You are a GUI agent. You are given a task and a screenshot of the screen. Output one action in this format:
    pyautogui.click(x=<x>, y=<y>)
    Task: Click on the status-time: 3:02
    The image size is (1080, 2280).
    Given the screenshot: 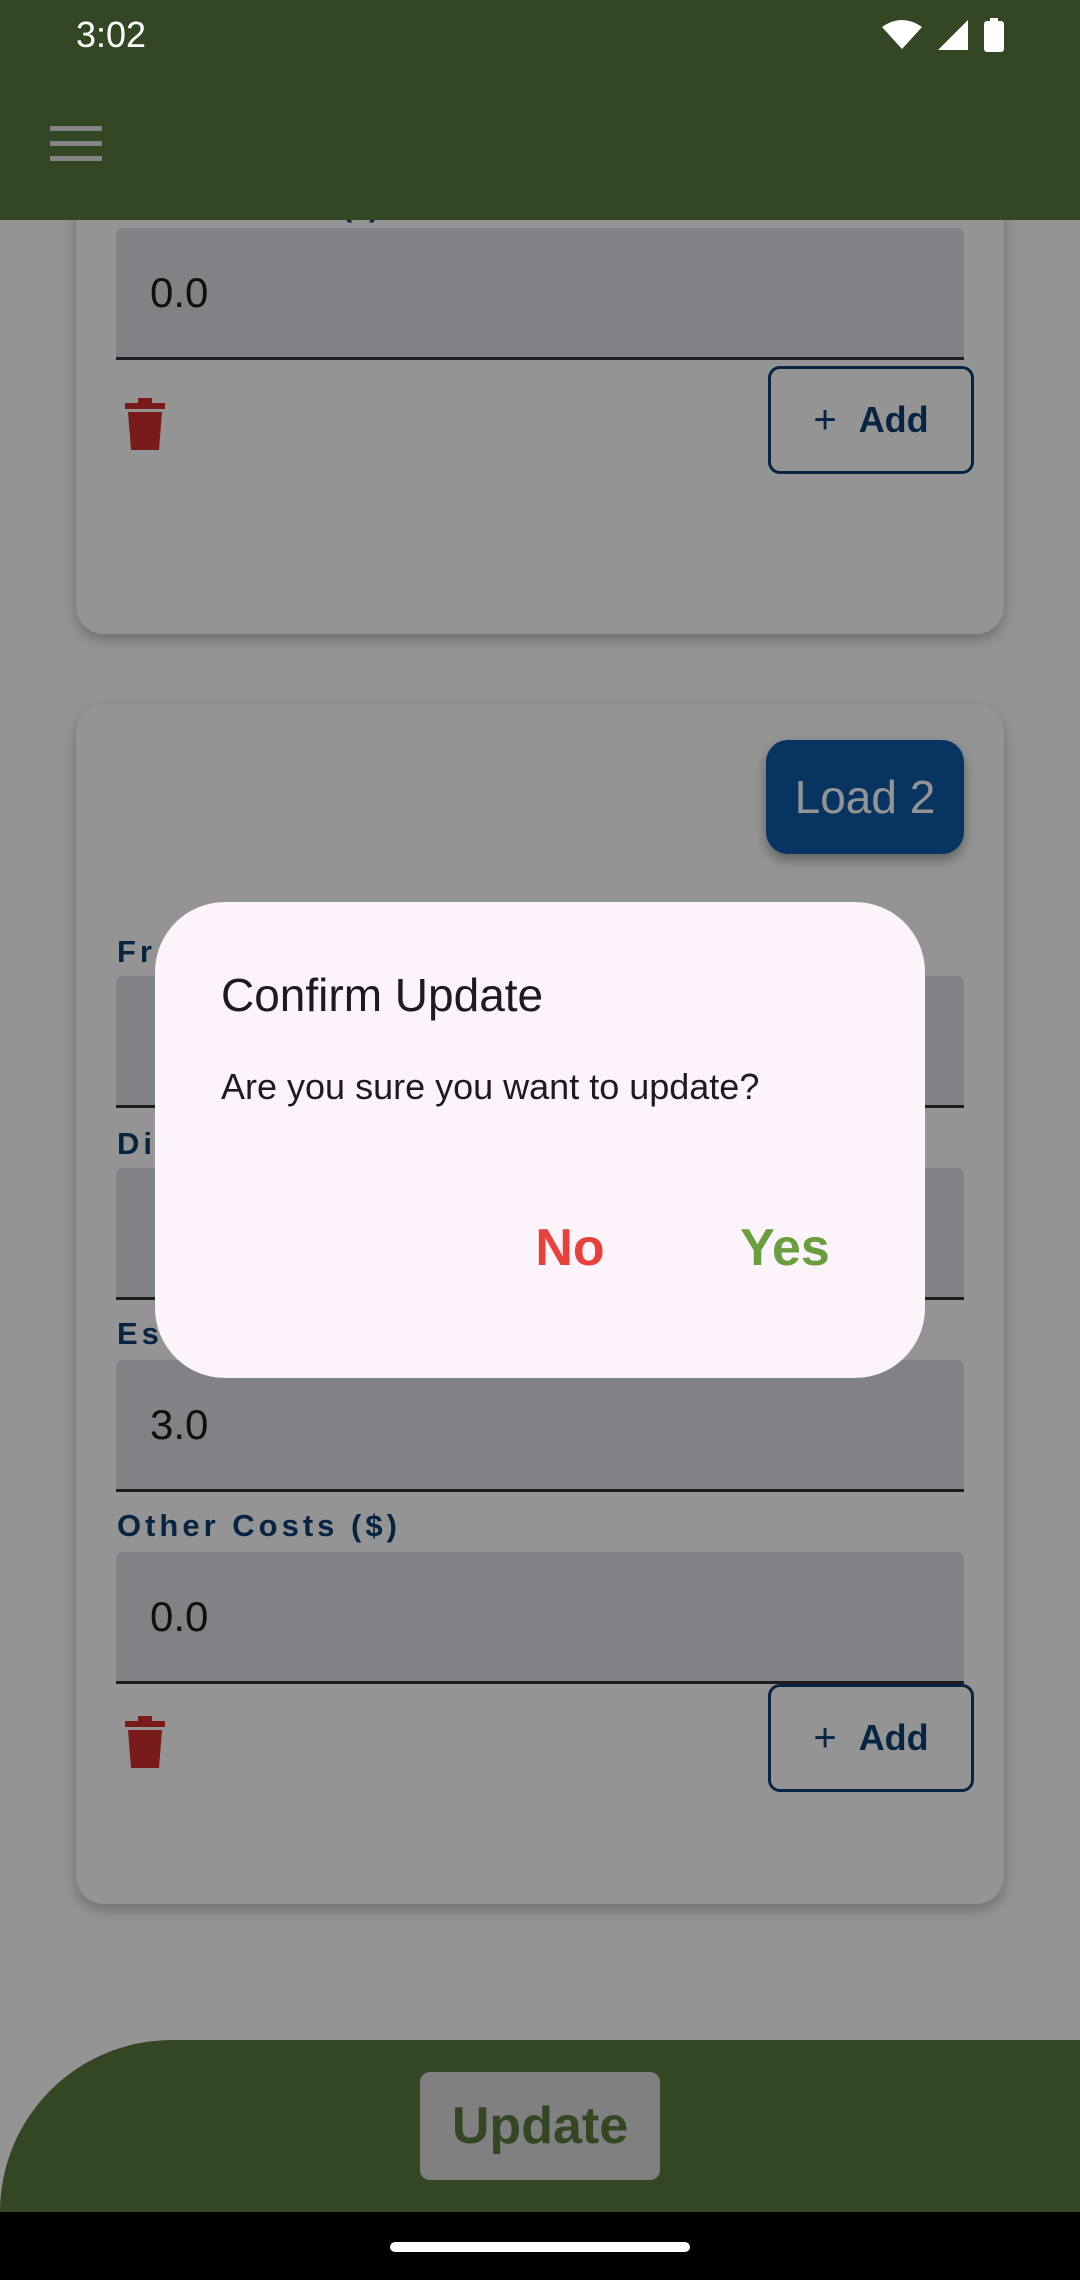 What is the action you would take?
    pyautogui.click(x=111, y=34)
    